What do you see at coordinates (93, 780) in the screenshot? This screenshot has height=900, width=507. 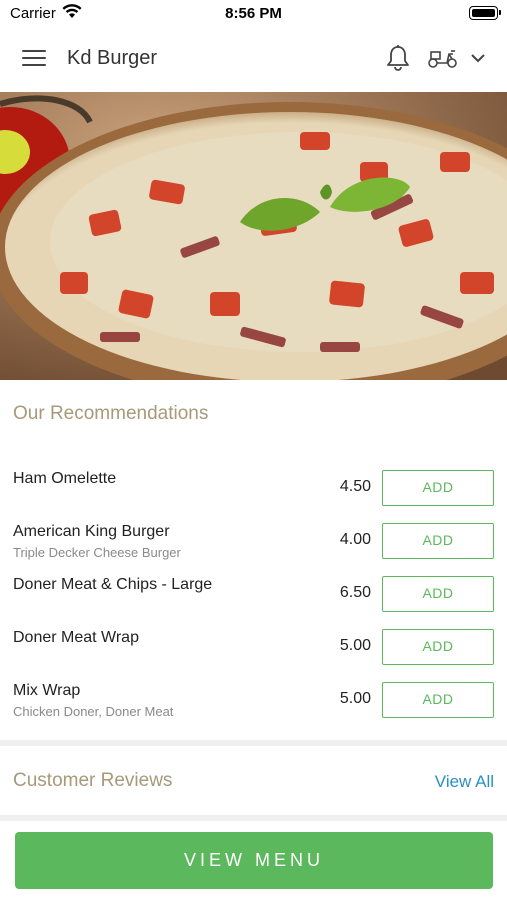 I see `reviews-title: Customer Reviews` at bounding box center [93, 780].